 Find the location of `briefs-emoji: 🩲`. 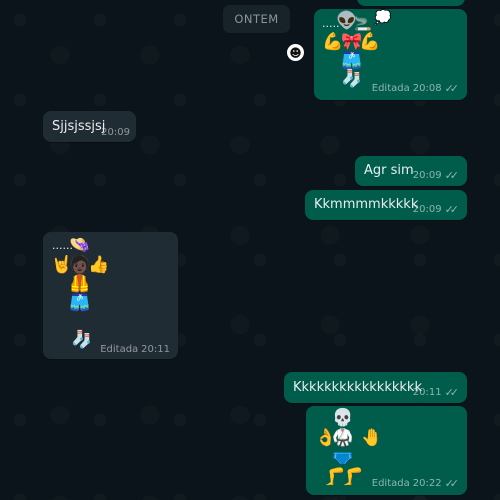

briefs-emoji: 🩲 is located at coordinates (343, 458).